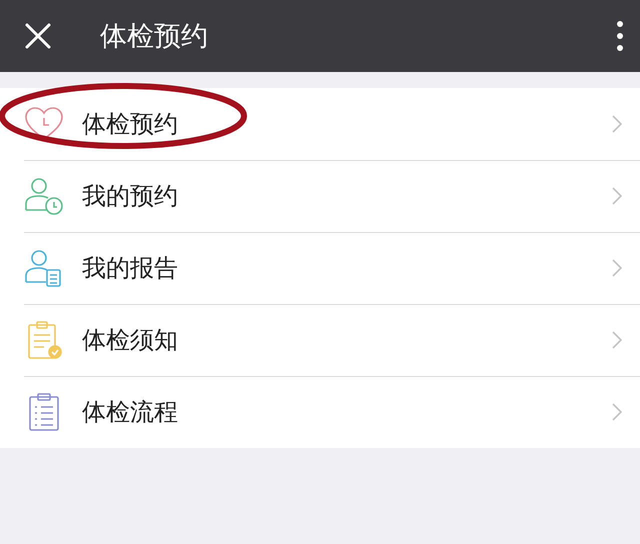 The image size is (640, 544). Describe the element at coordinates (320, 412) in the screenshot. I see `menu-item: 体检流程` at that location.